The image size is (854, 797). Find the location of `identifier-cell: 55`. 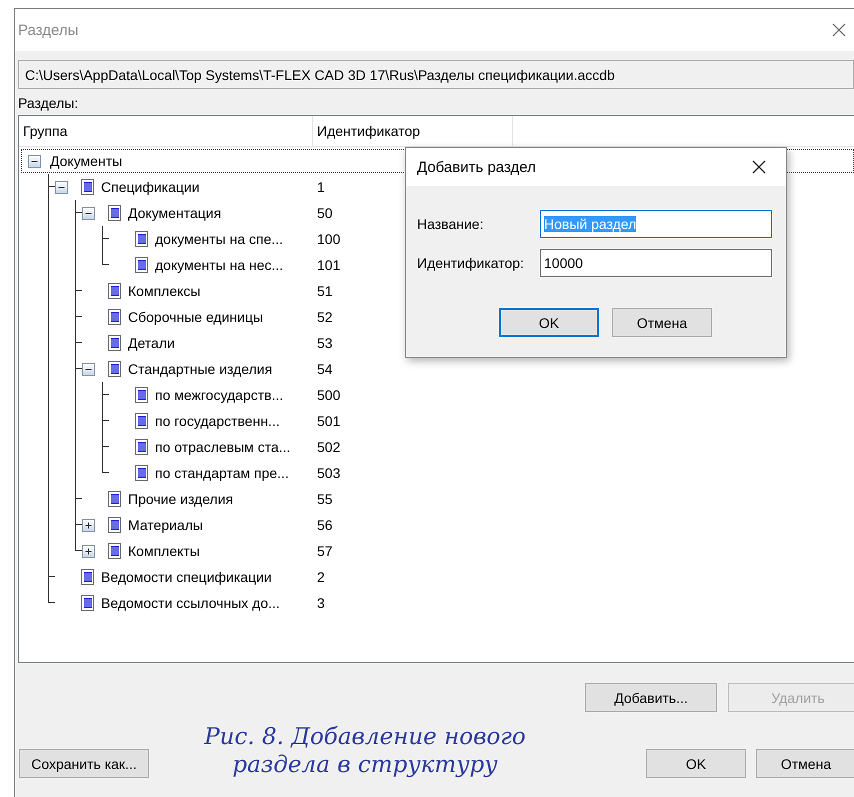

identifier-cell: 55 is located at coordinates (325, 499).